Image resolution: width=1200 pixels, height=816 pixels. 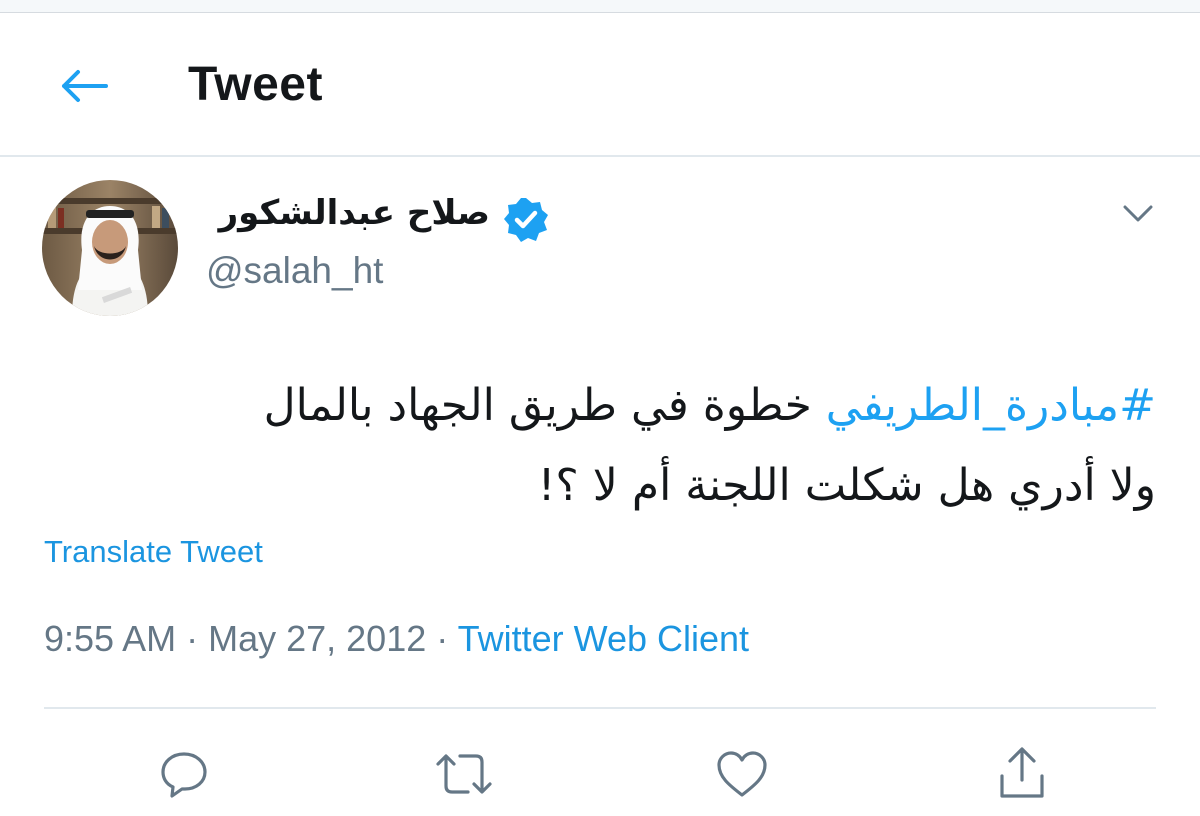 I want to click on share-button, so click(x=1022, y=774).